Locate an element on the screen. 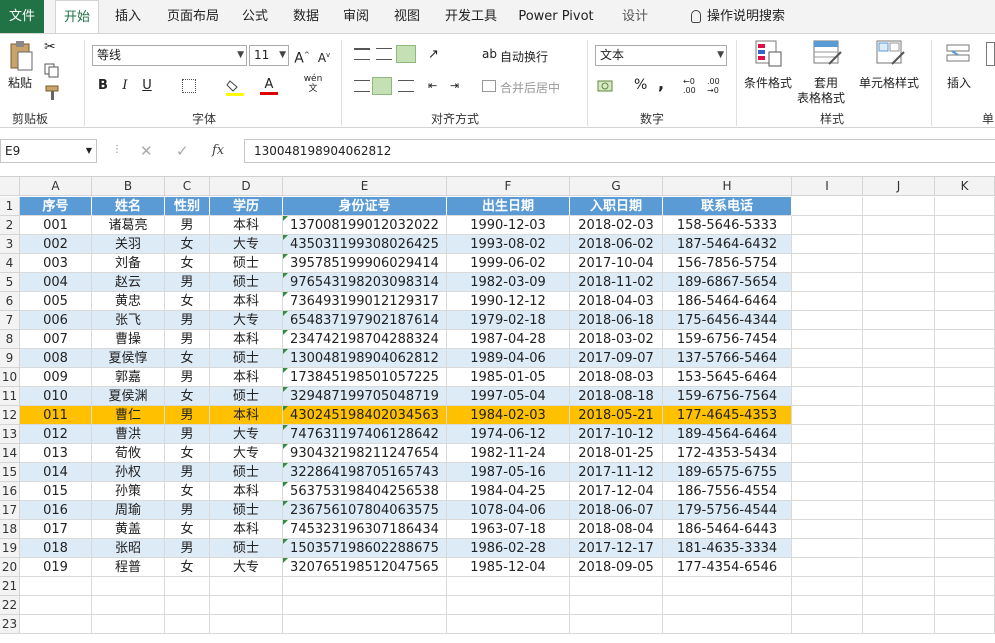  table-cell: 关羽 is located at coordinates (128, 244).